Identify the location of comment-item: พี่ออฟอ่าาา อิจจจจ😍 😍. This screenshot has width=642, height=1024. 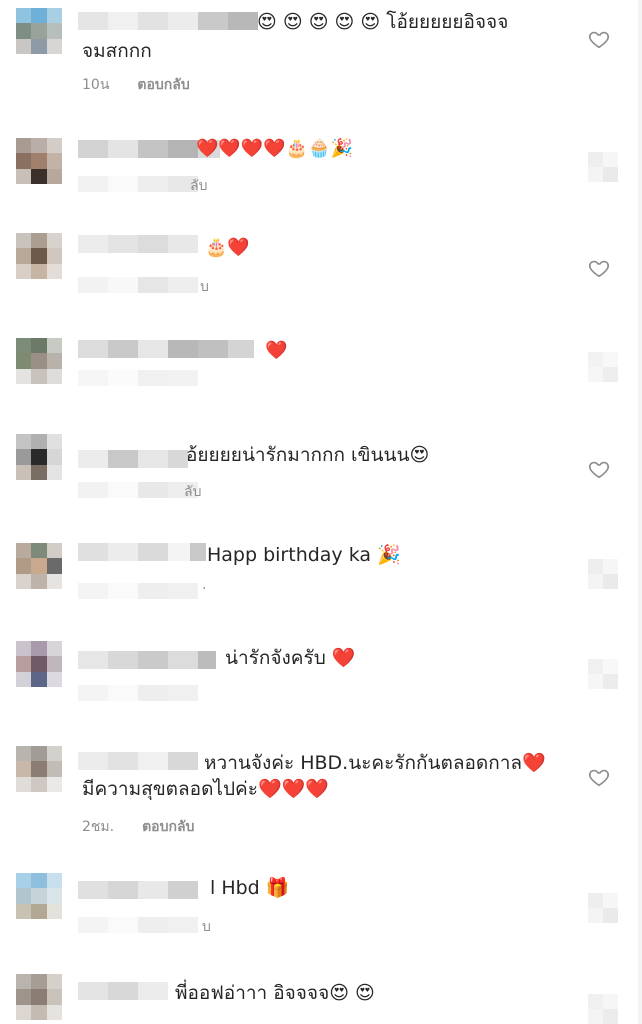
(321, 996).